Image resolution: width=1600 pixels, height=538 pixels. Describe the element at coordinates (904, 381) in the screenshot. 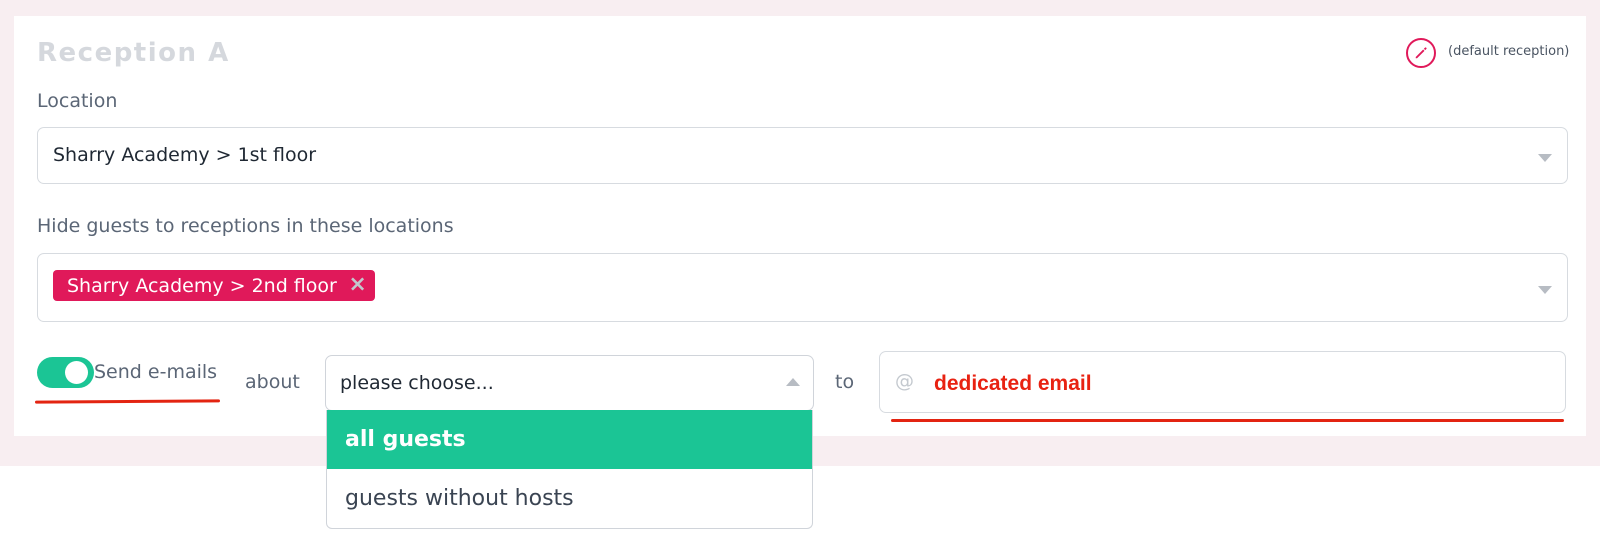

I see `at-icon: @` at that location.